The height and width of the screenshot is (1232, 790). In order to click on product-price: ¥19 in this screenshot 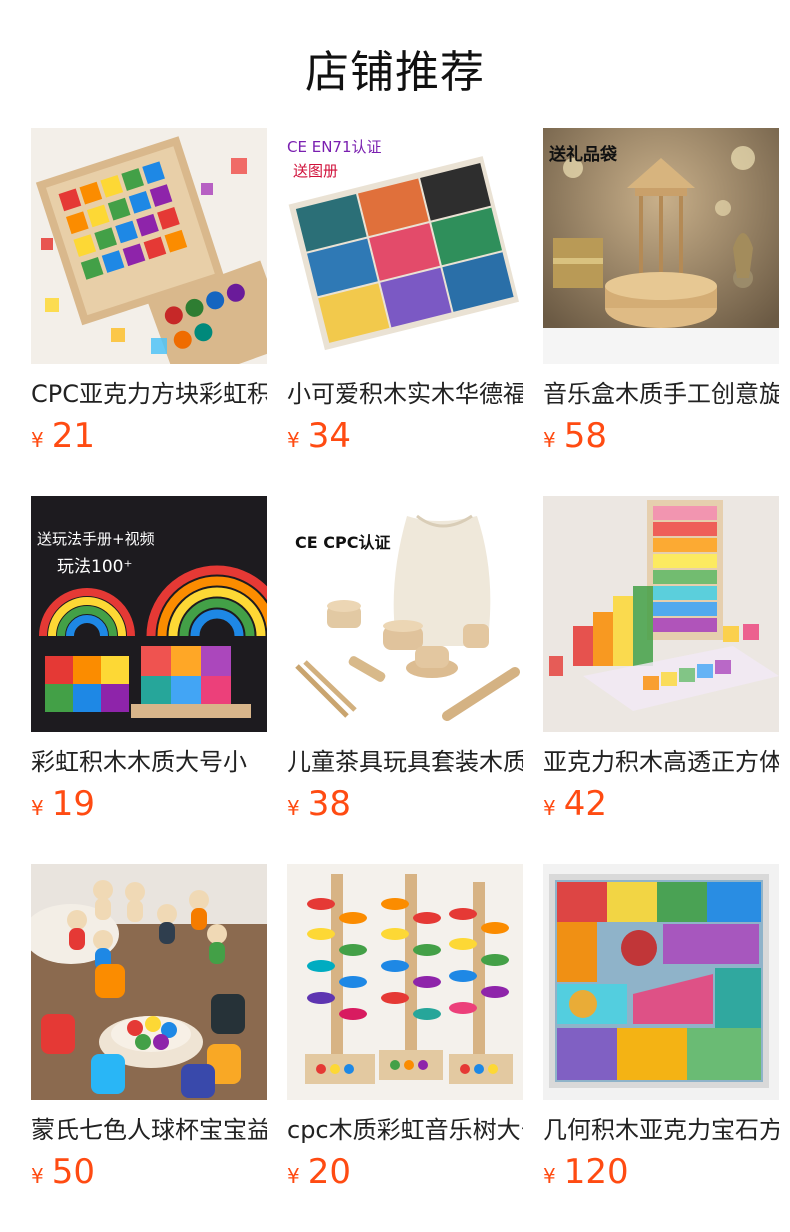, I will do `click(149, 804)`.